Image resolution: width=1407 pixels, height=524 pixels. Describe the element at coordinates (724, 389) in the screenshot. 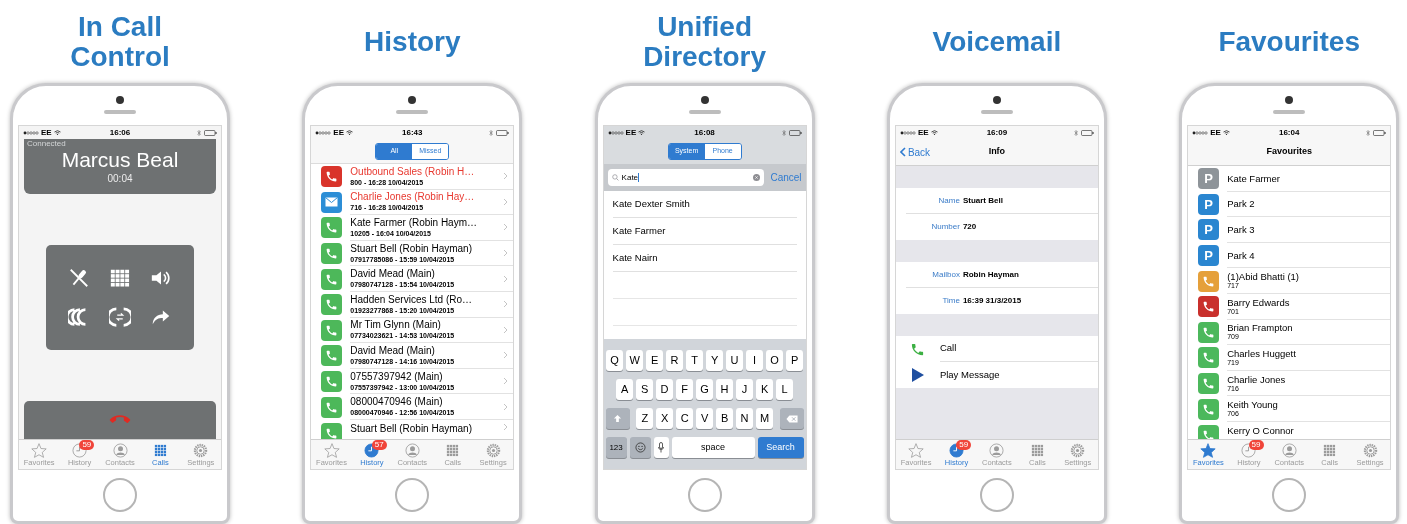

I see `keyboard-key: H` at that location.